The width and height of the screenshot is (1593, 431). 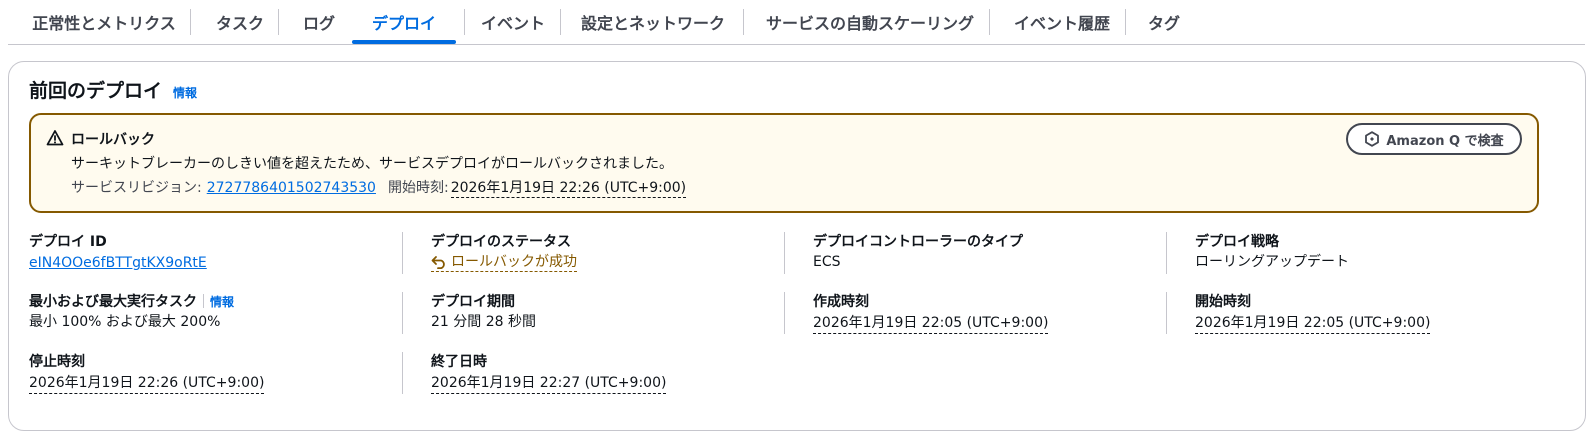 I want to click on min-max-tasks-info-link: 情報, so click(x=222, y=302).